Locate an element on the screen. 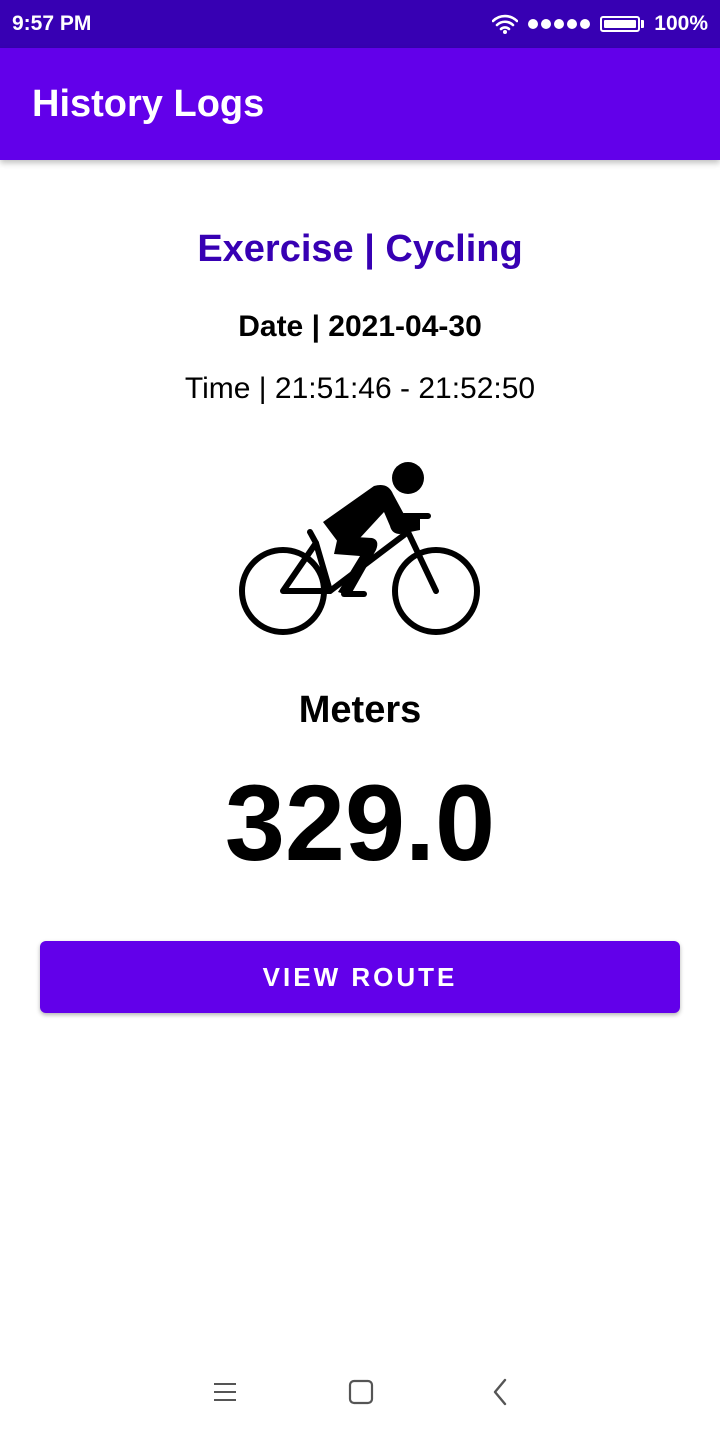  signal-icon is located at coordinates (559, 24).